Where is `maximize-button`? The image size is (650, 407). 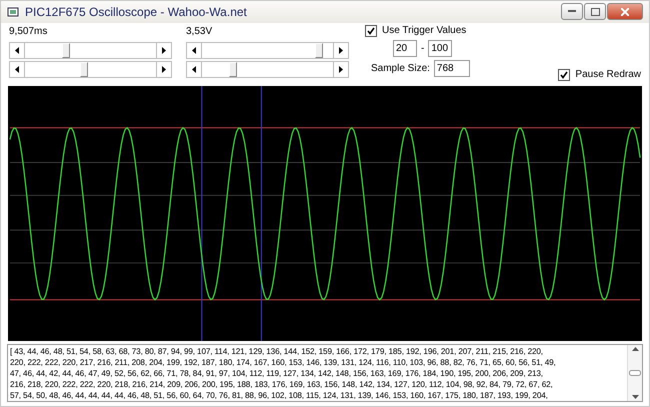
maximize-button is located at coordinates (595, 11).